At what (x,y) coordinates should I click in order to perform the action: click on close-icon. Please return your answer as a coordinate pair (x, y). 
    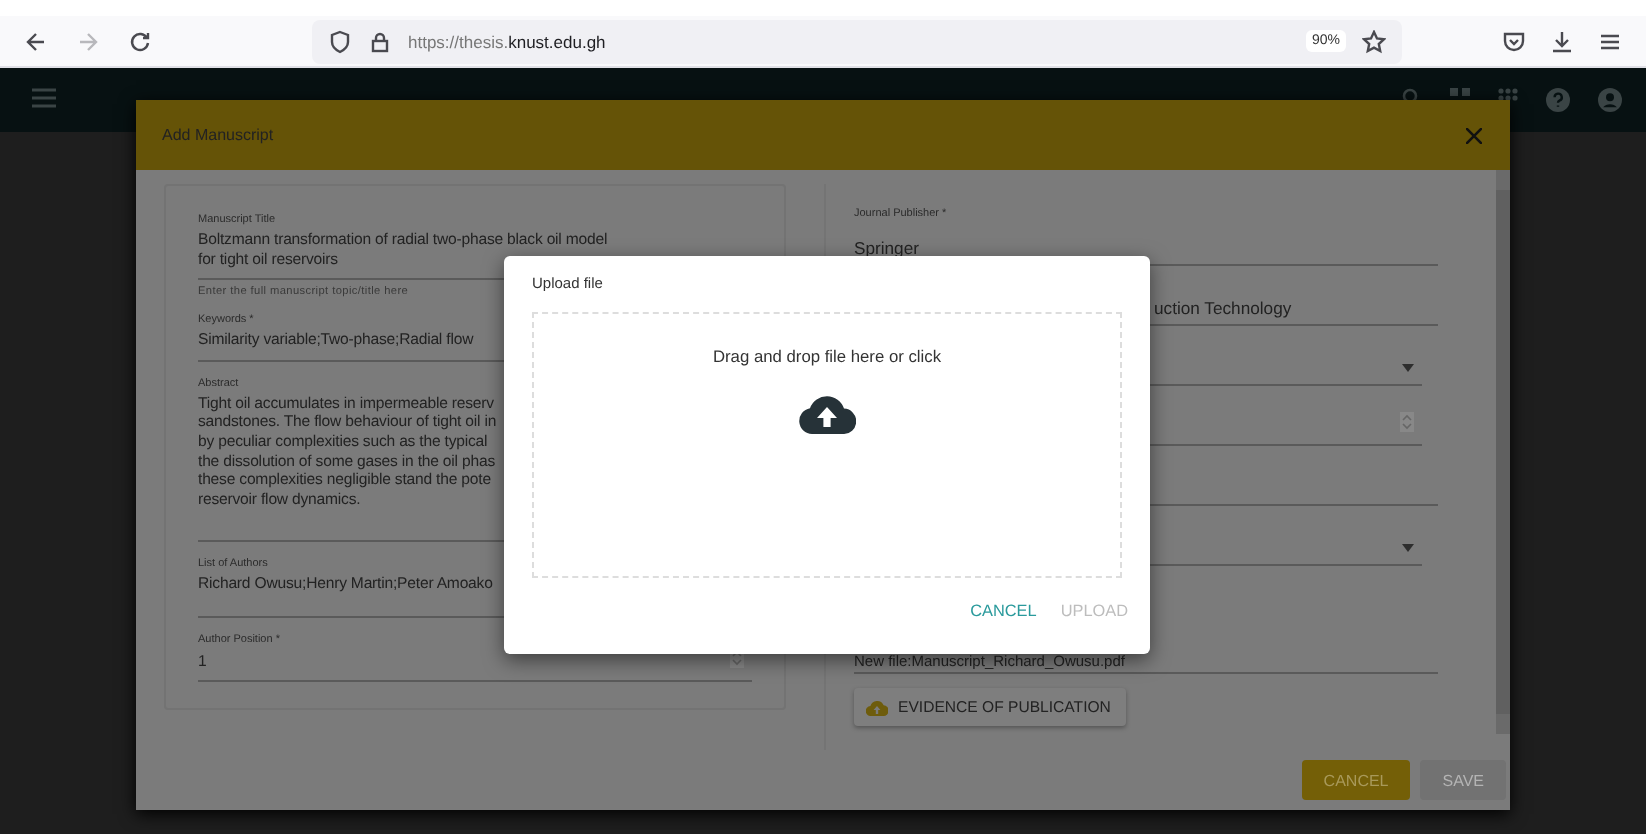
    Looking at the image, I should click on (1474, 135).